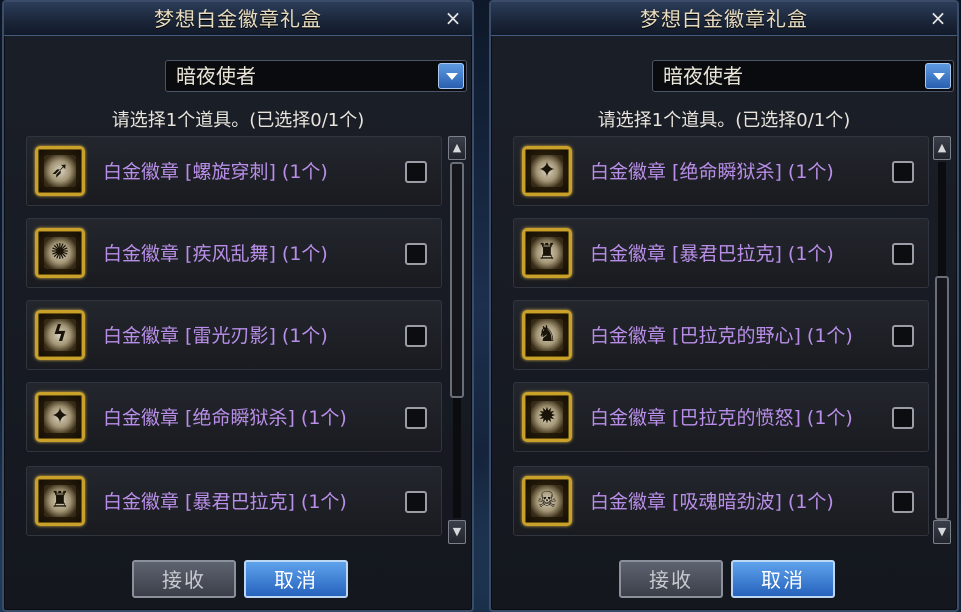 This screenshot has height=612, width=961. I want to click on item-label: 白金徽章 [巴拉克的愤怒] (1个), so click(721, 418).